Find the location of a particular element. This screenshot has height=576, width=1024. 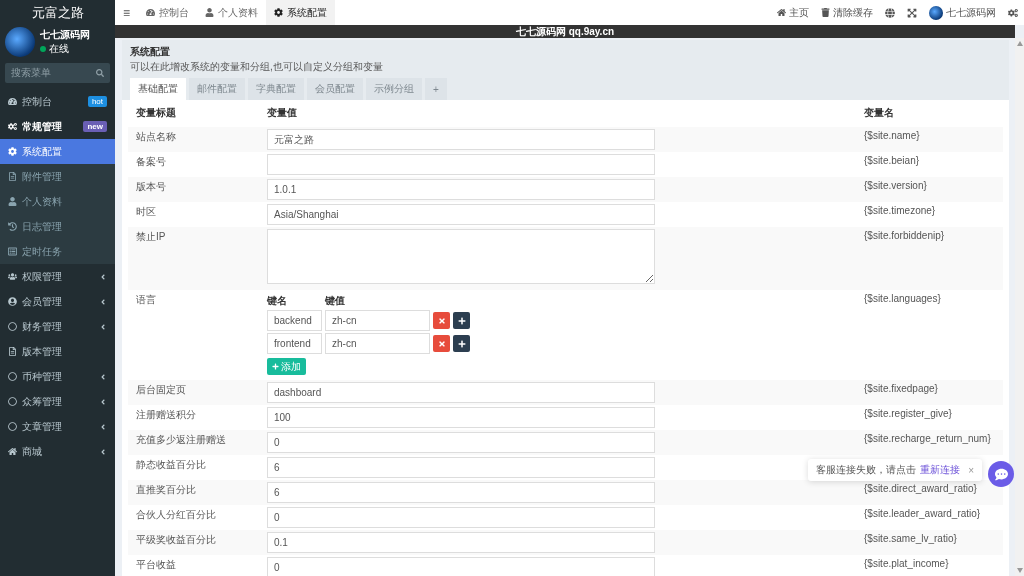

key-header: 键名 is located at coordinates (277, 301).